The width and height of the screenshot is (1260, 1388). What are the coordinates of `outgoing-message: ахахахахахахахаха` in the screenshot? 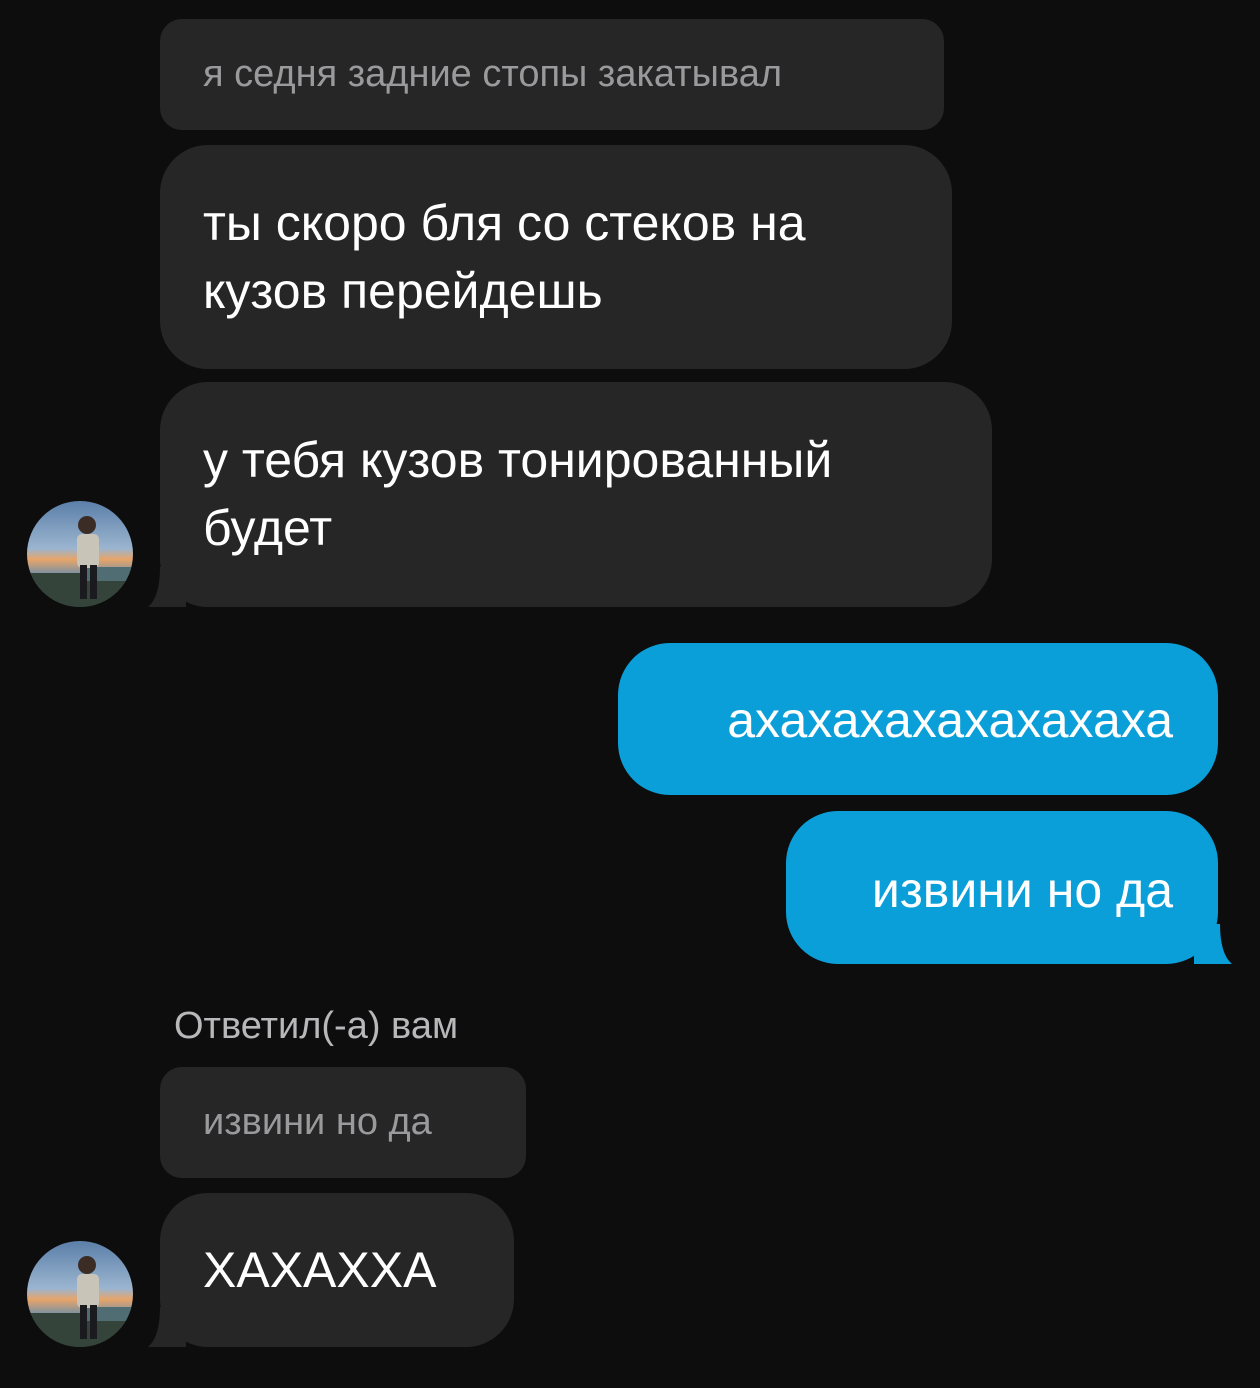 It's located at (918, 719).